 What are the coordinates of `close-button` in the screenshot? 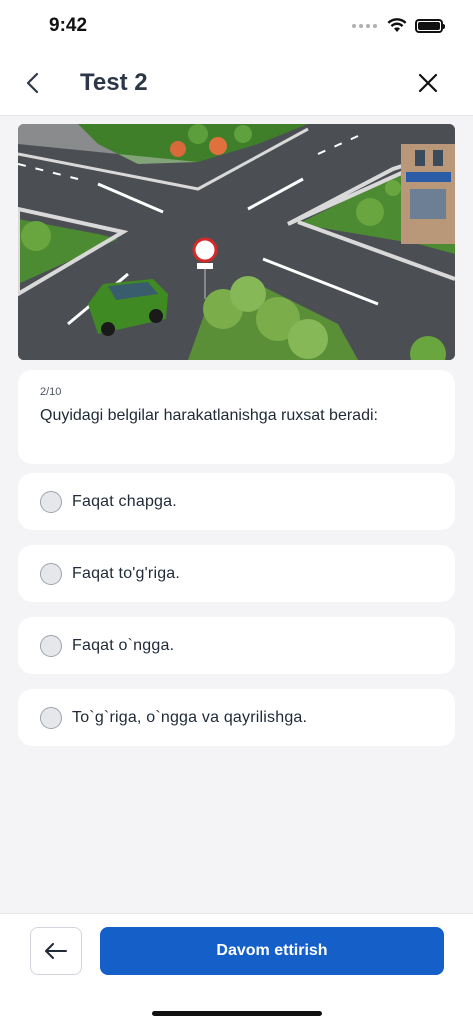 It's located at (428, 83).